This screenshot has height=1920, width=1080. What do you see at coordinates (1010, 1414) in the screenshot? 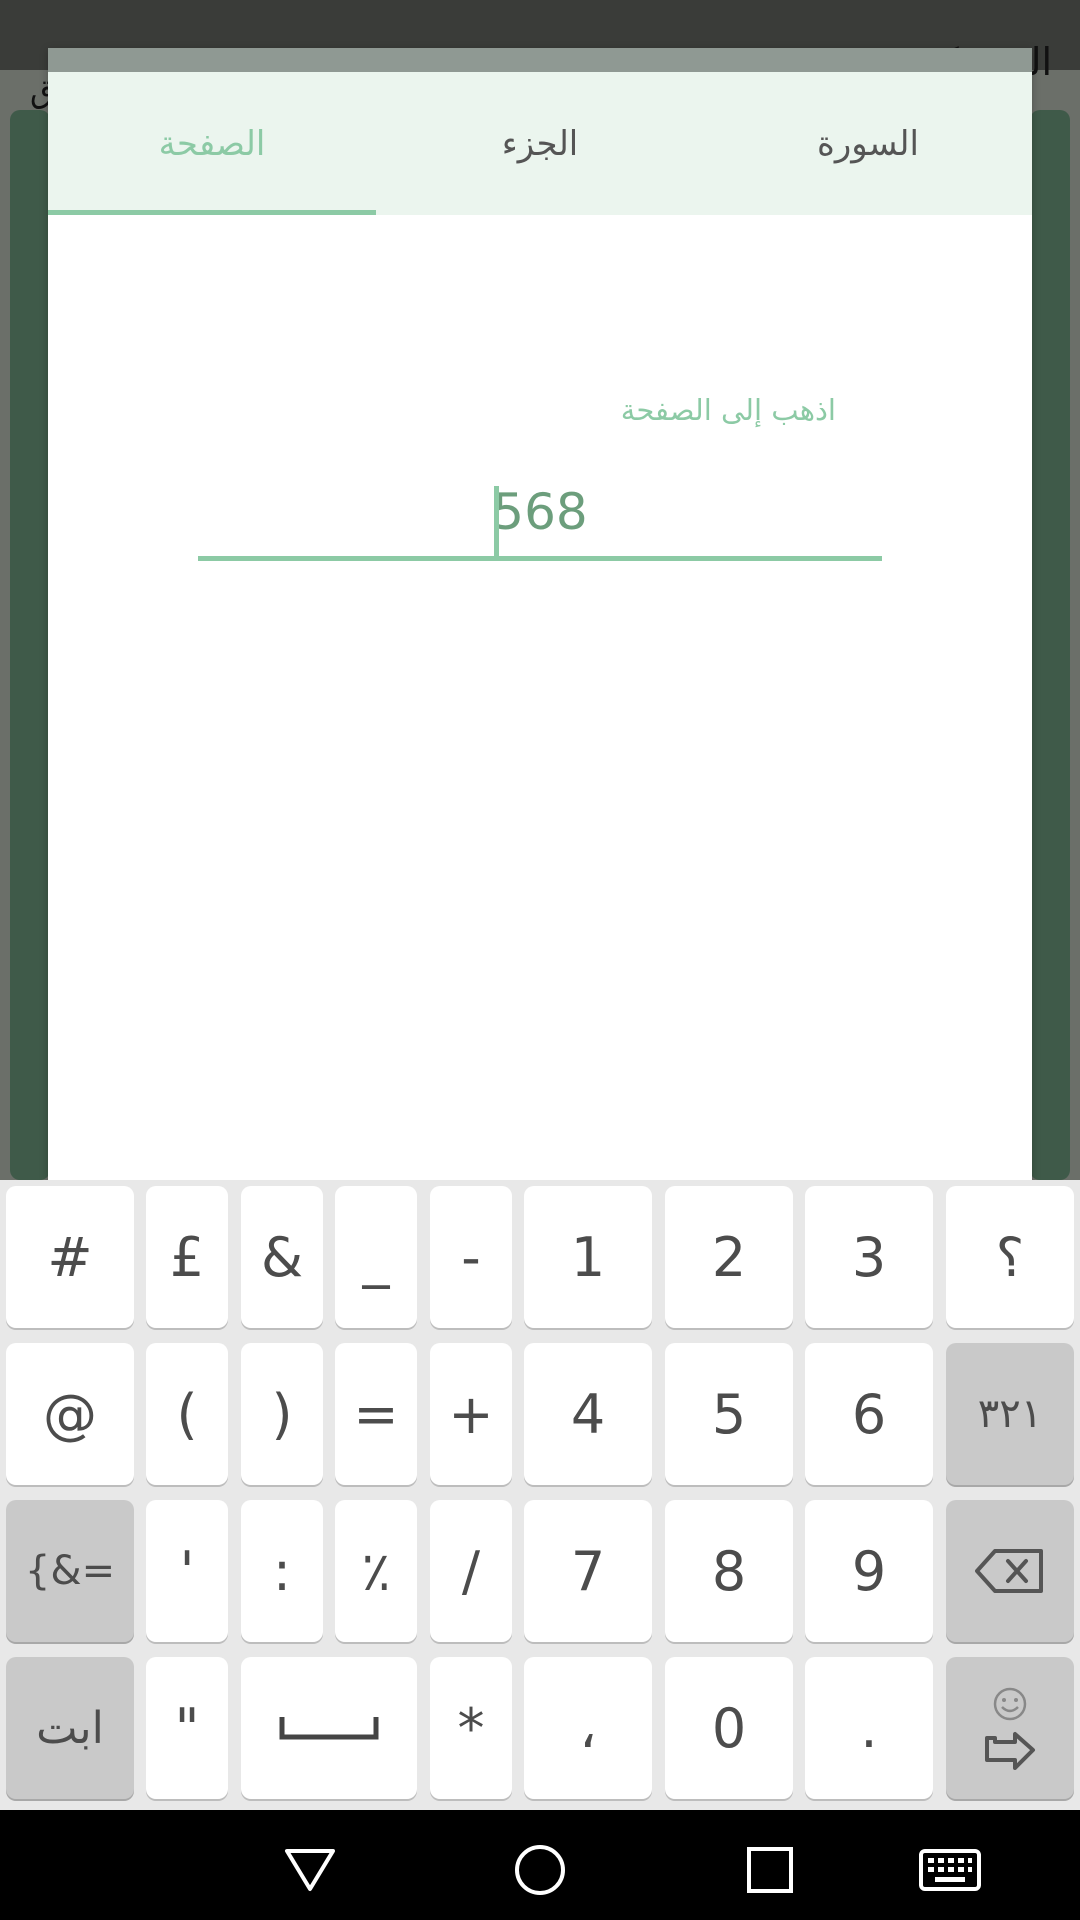
I see `key-arabic-numerals-toggle: ٣٢١` at bounding box center [1010, 1414].